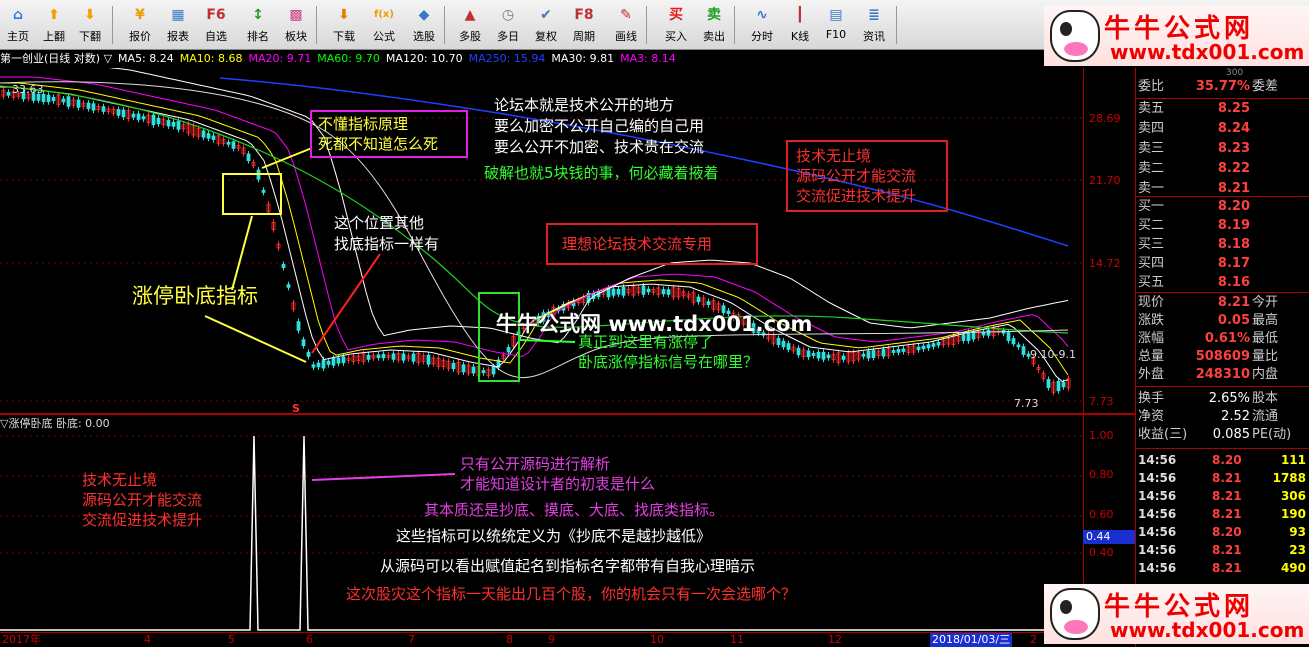 The width and height of the screenshot is (1309, 647). I want to click on toolbar-button-7: ▩ 板块, so click(296, 25).